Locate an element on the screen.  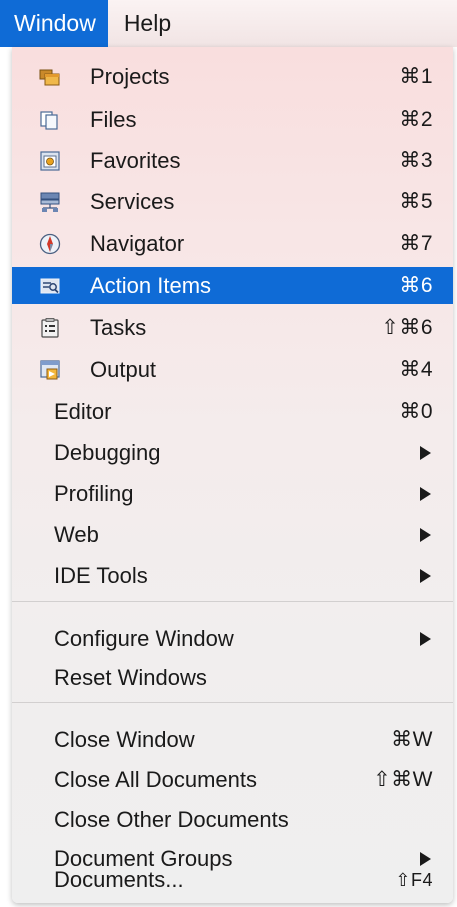
menu-item-label: Navigator is located at coordinates (137, 243).